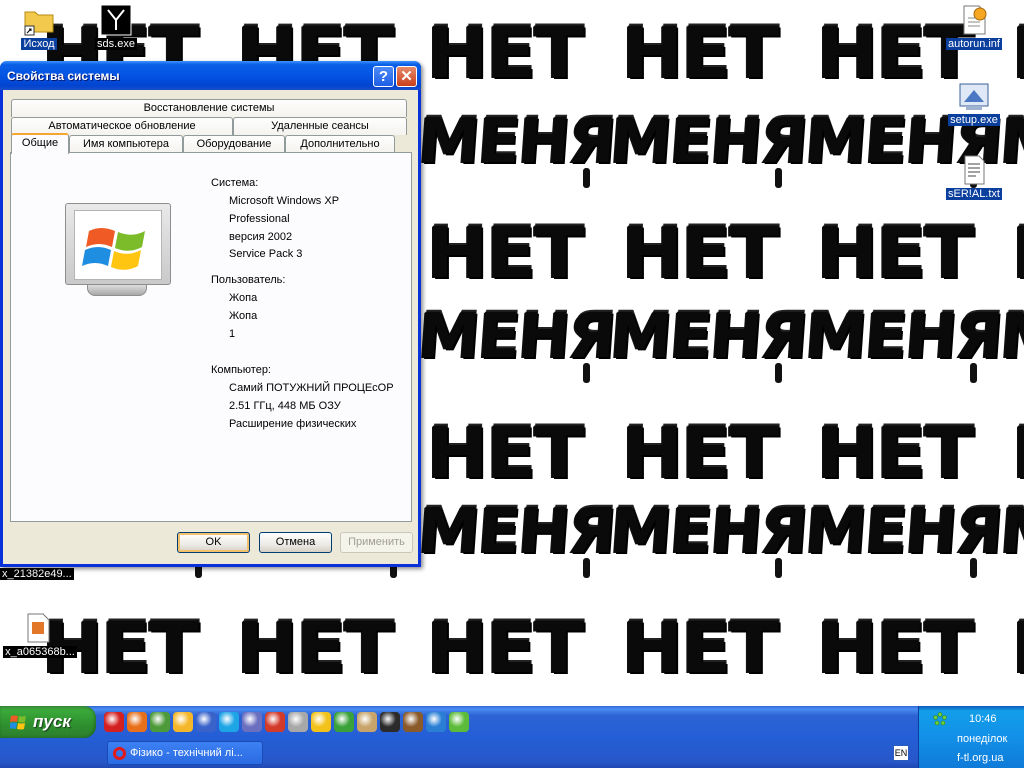 This screenshot has height=768, width=1024. Describe the element at coordinates (183, 722) in the screenshot. I see `pizza-icon` at that location.